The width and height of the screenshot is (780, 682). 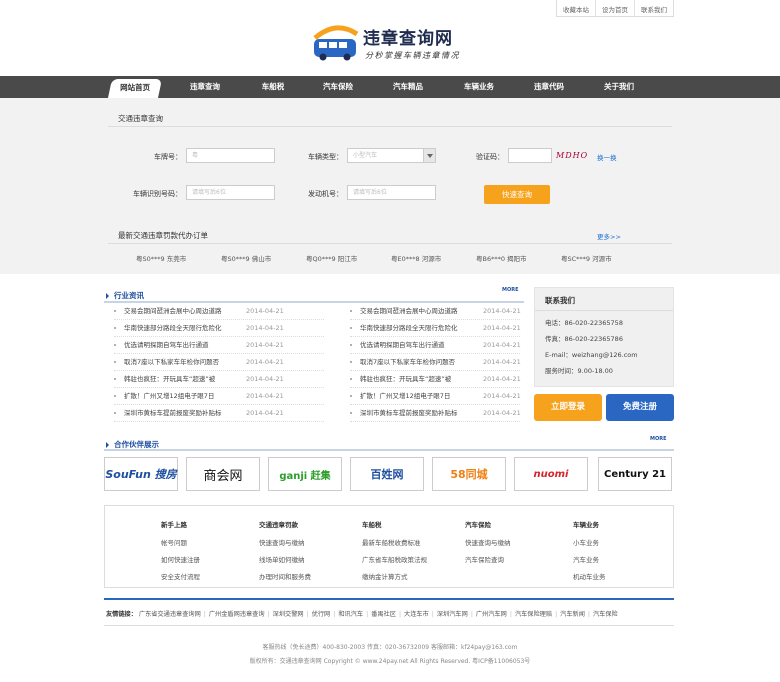 I want to click on friend-link: 大连车市, so click(x=416, y=614).